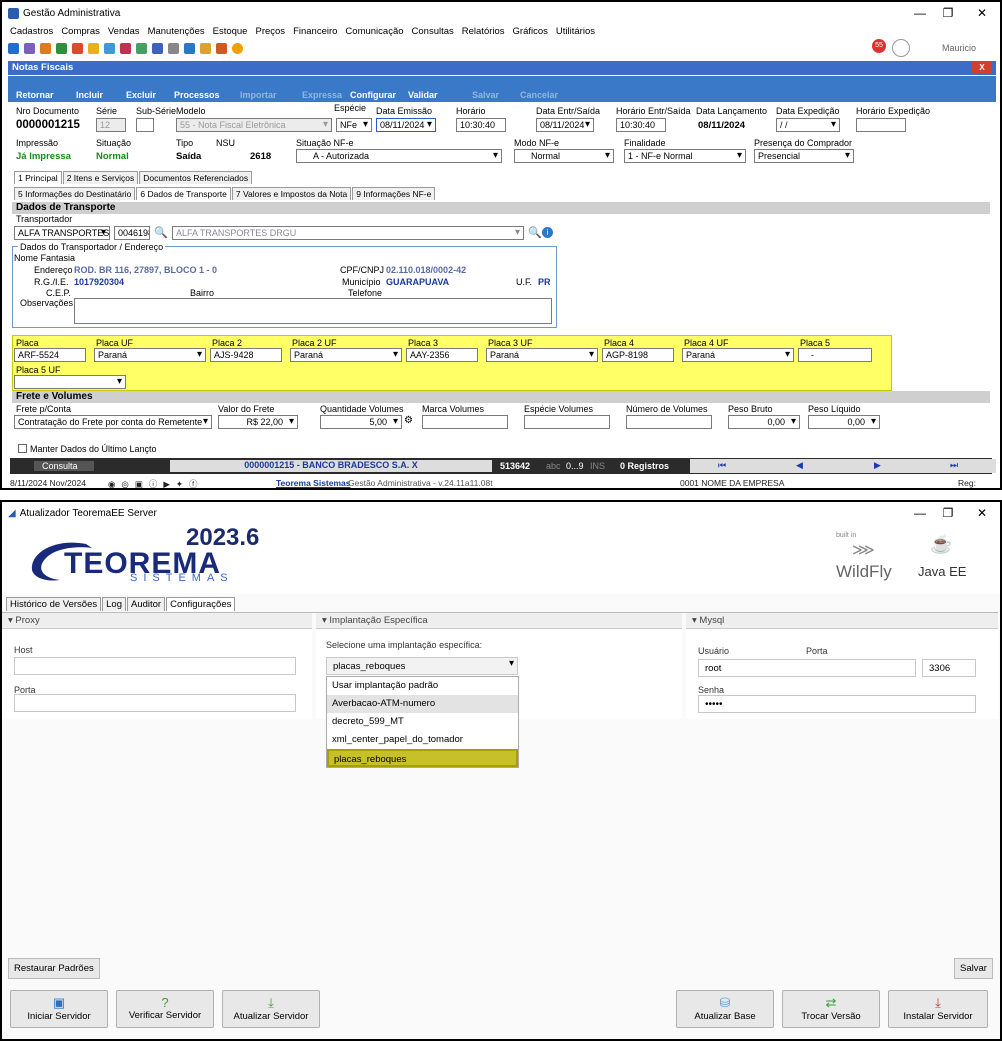  Describe the element at coordinates (422, 666) in the screenshot. I see `impl-select: placas_reboques` at that location.